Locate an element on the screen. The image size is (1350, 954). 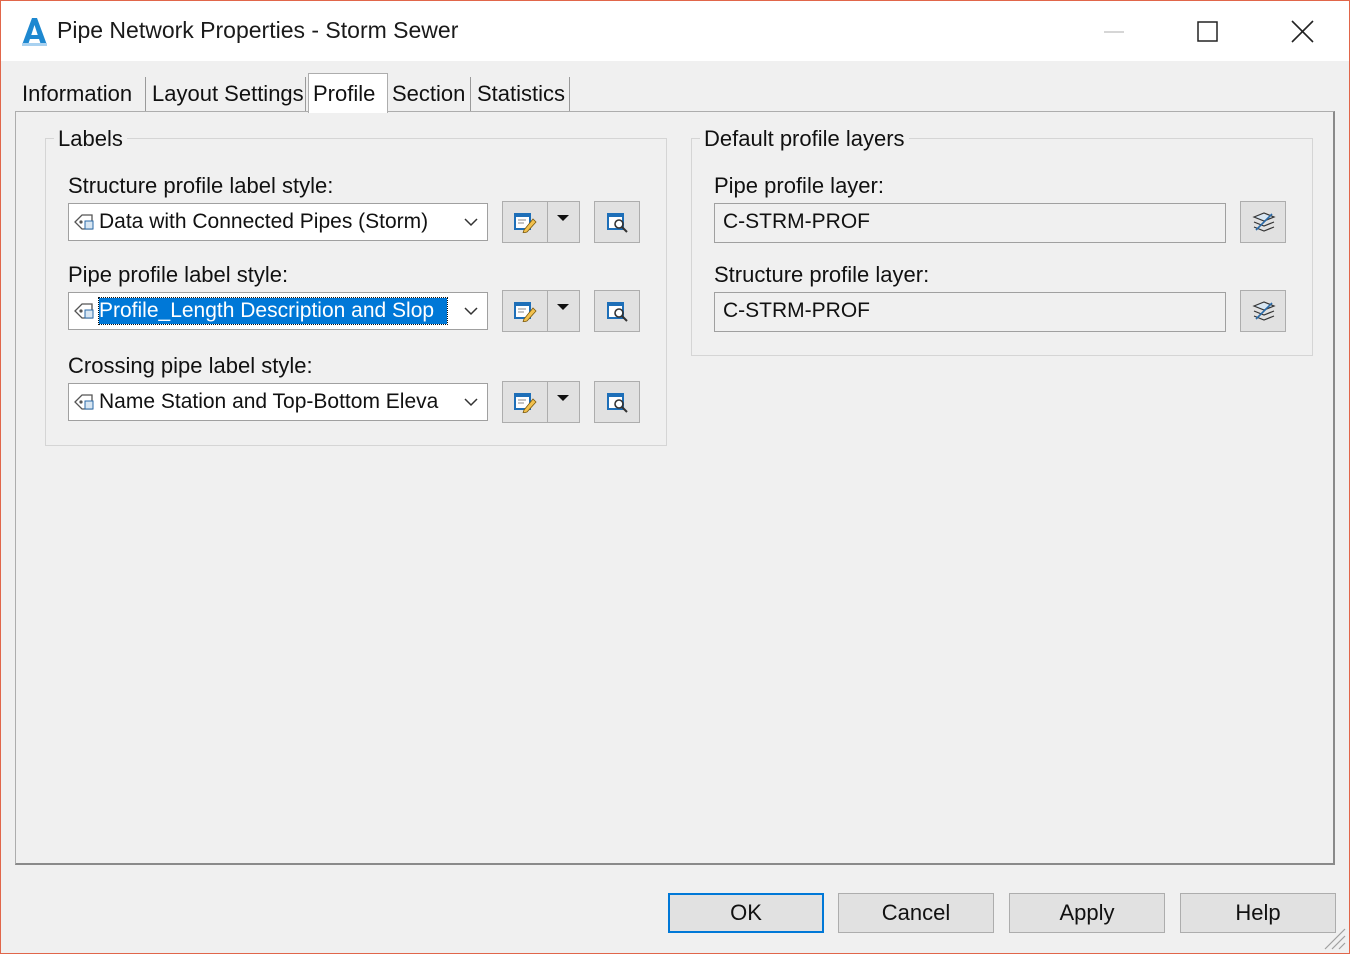
structure-label-style-combo: Data with Connected Pipes (Storm) is located at coordinates (278, 222).